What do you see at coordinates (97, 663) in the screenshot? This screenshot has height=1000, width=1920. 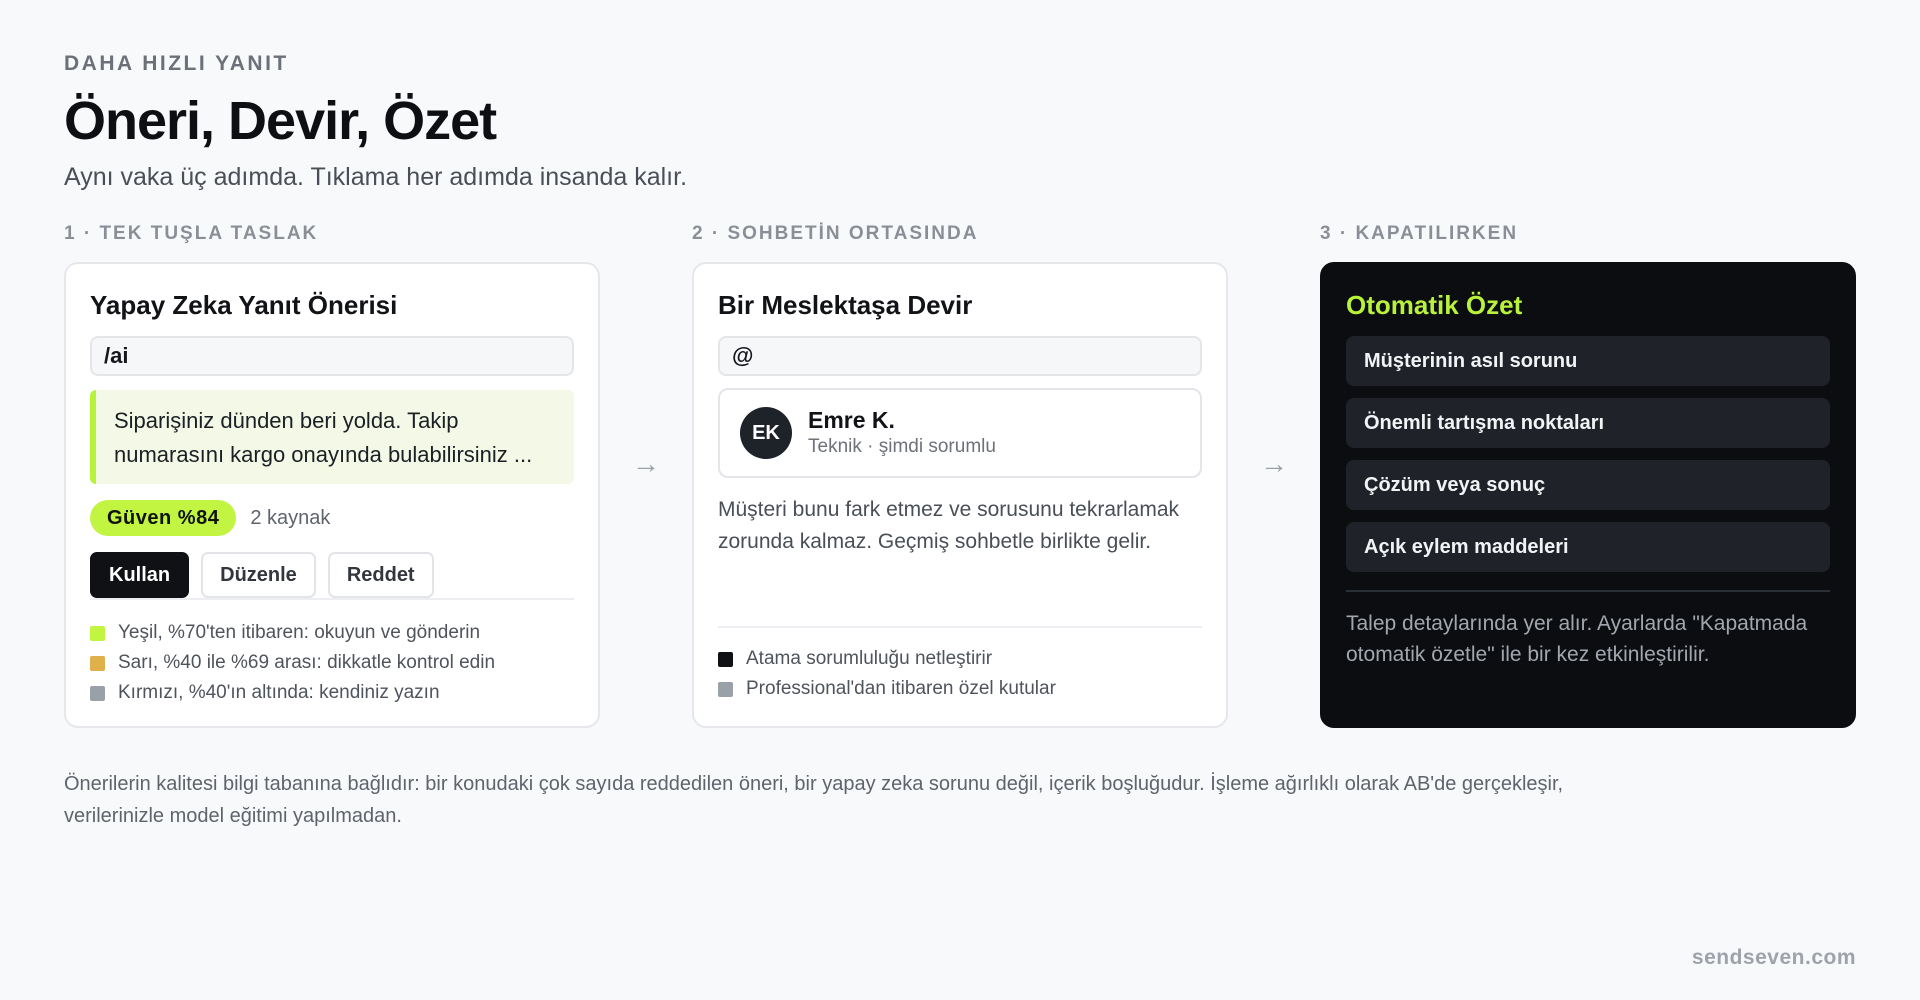 I see `yellow-square-icon` at bounding box center [97, 663].